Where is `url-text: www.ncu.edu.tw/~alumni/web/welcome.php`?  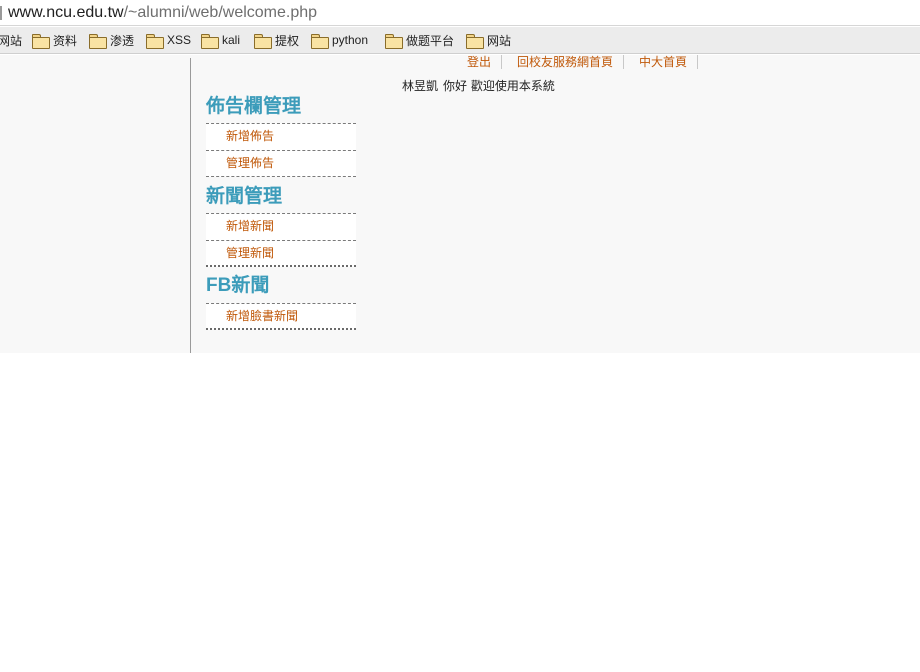
url-text: www.ncu.edu.tw/~alumni/web/welcome.php is located at coordinates (162, 13).